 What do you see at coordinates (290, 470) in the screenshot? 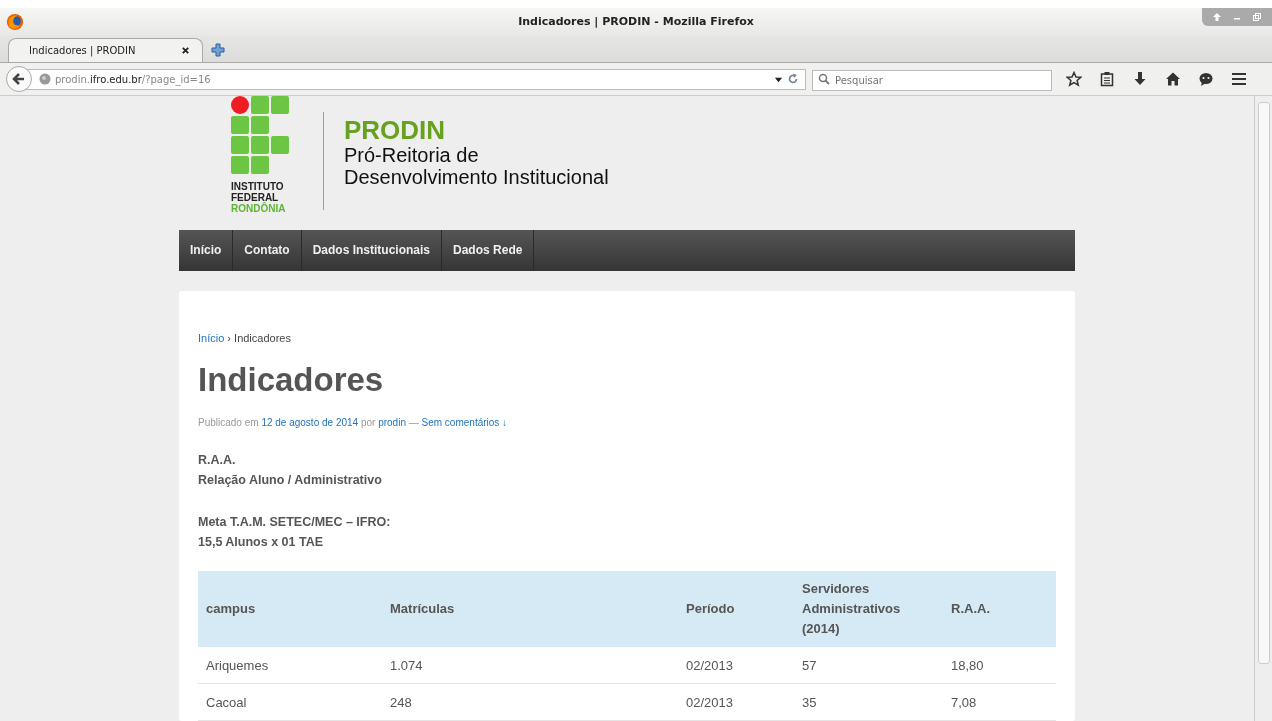
I see `paragraph: R.A.A. Relação Aluno / Administrativo` at bounding box center [290, 470].